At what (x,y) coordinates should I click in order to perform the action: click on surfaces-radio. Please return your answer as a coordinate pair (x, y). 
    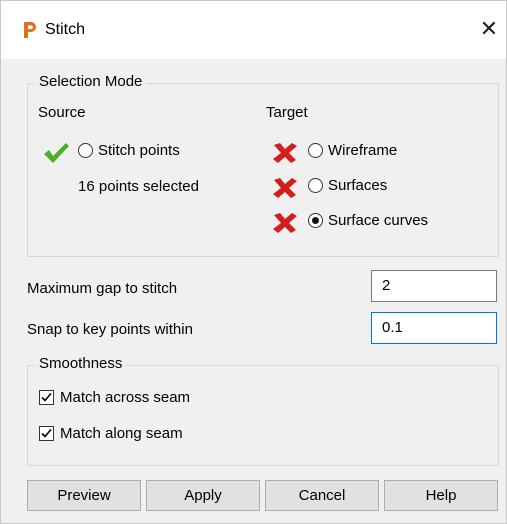
    Looking at the image, I should click on (315, 185).